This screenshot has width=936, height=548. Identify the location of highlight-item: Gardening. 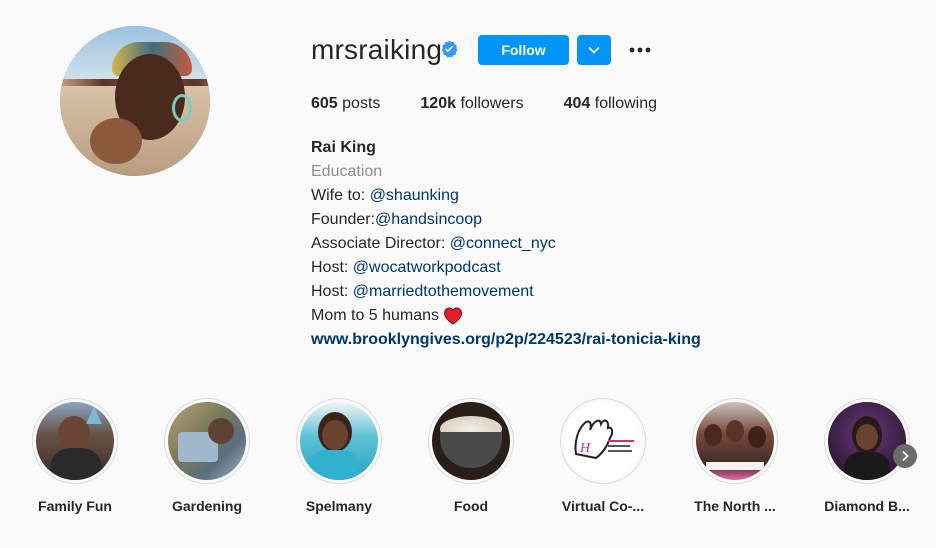
(207, 456).